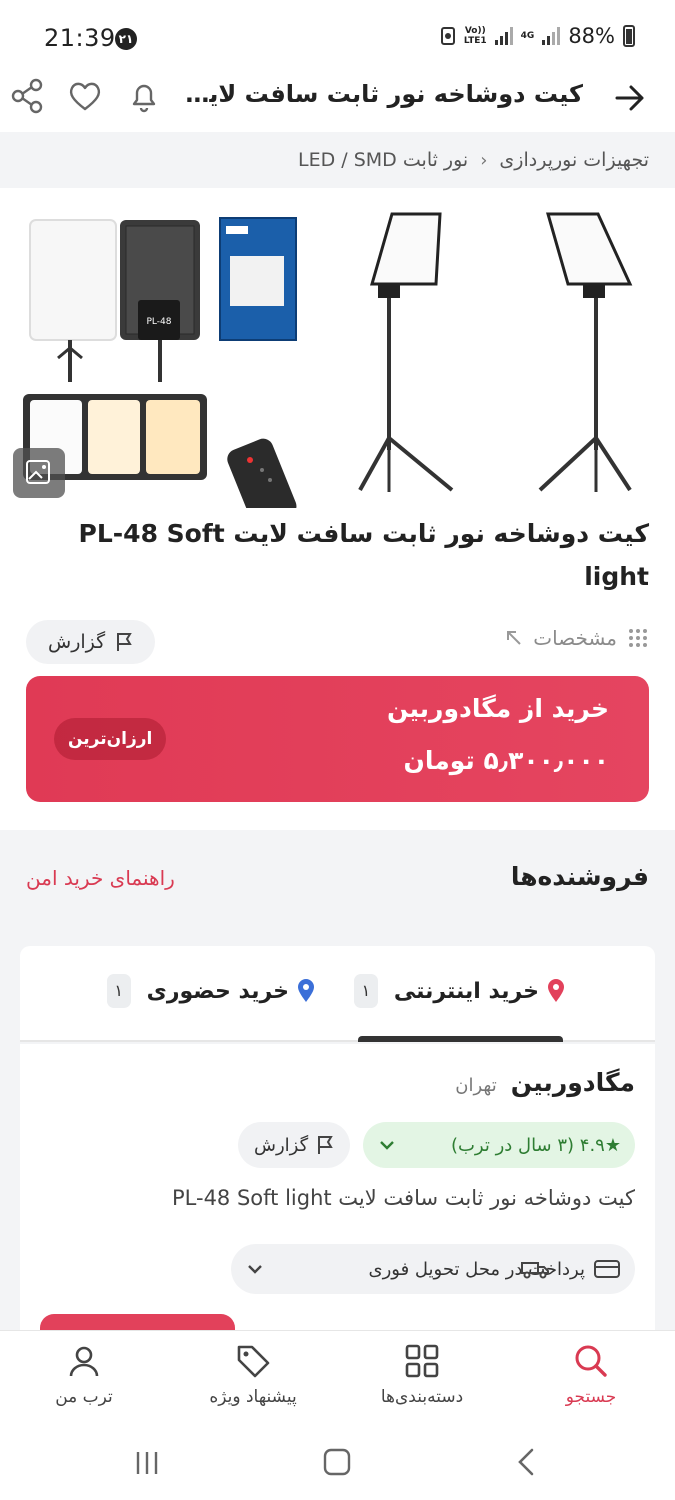  I want to click on seller-name: مگادوربین, so click(572, 1082).